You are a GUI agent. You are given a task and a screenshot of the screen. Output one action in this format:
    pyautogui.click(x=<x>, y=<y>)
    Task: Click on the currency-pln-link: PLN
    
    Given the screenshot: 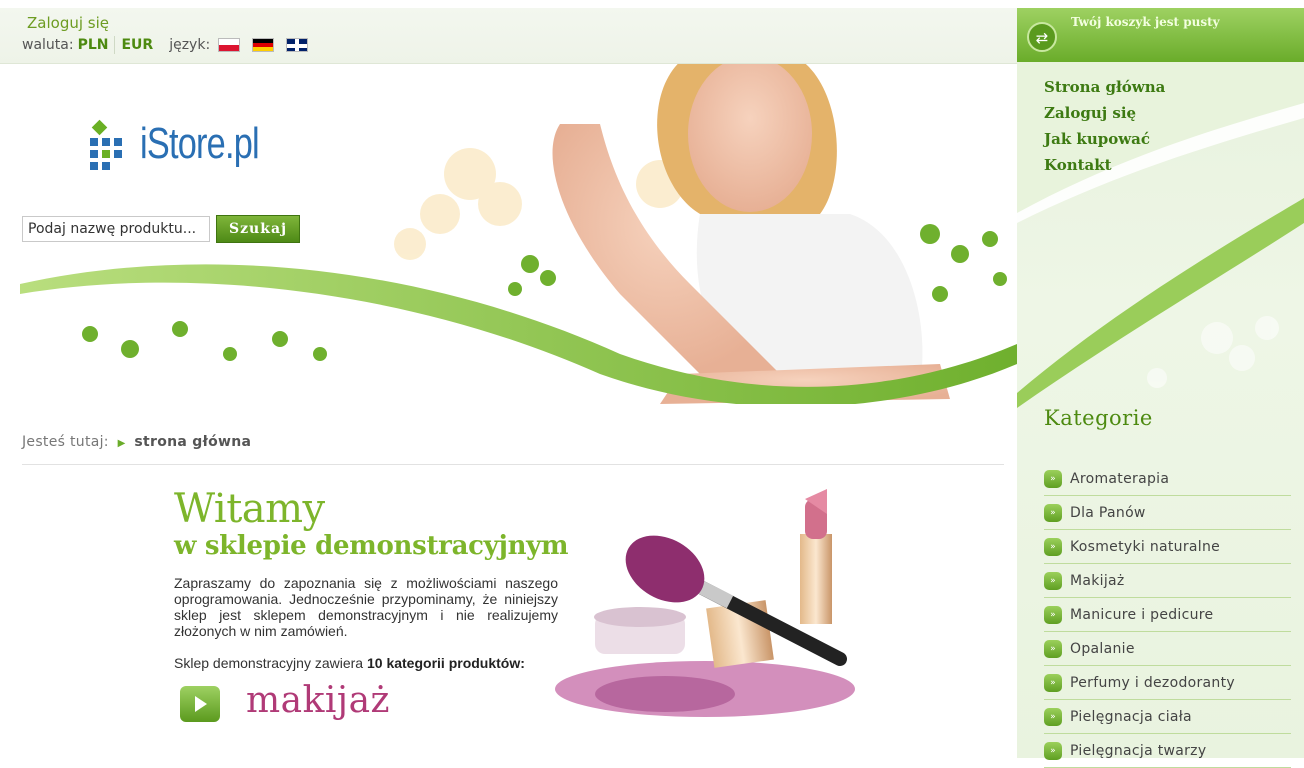 What is the action you would take?
    pyautogui.click(x=93, y=45)
    